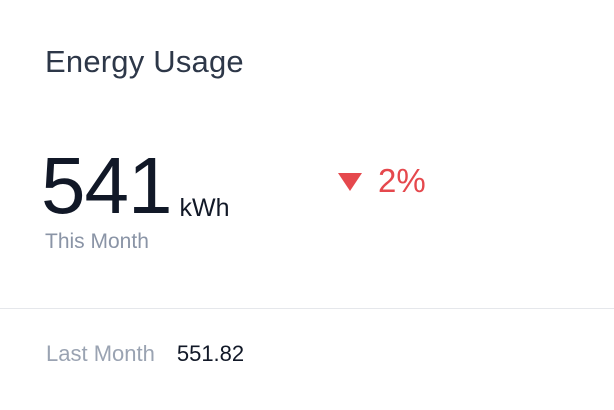 This screenshot has width=614, height=410. I want to click on metric-row: 541 kWh, so click(135, 181).